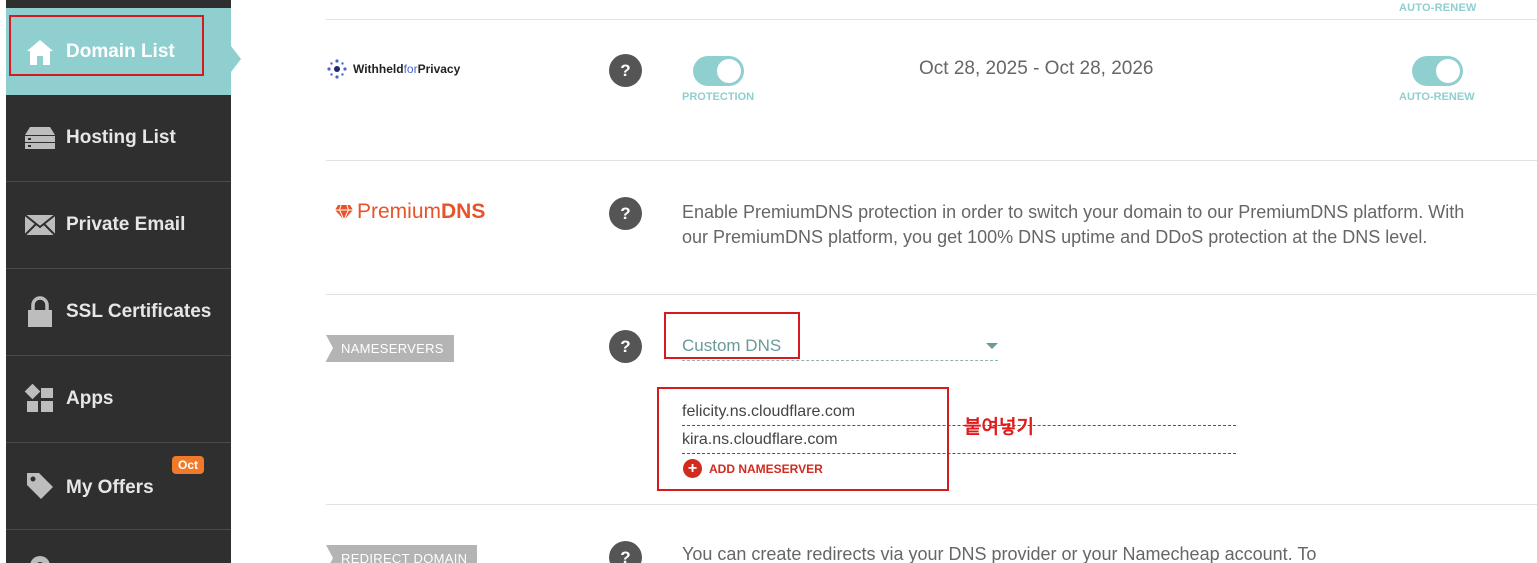  What do you see at coordinates (337, 69) in the screenshot?
I see `privacy-shield-icon` at bounding box center [337, 69].